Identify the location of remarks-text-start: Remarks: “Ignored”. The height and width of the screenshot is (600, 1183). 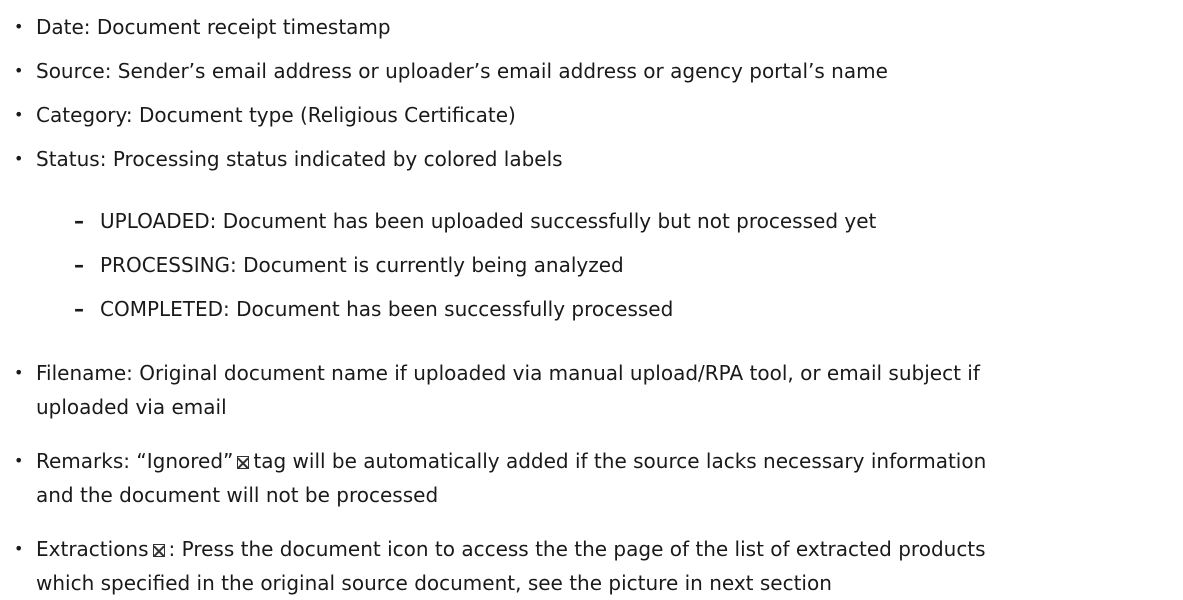
(135, 461).